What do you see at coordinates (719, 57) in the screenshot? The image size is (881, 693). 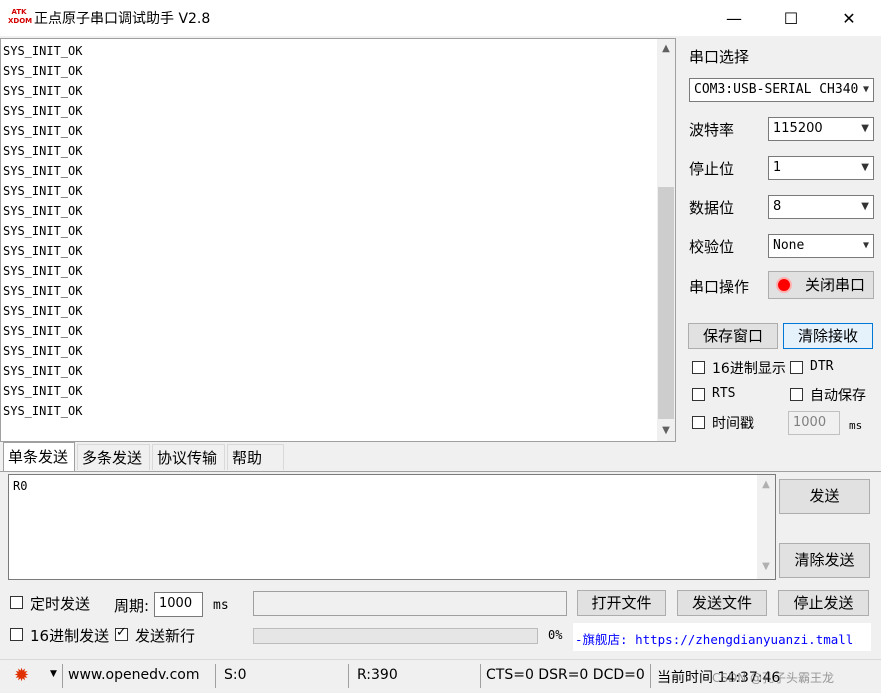 I see `port-select-label: 串口选择` at bounding box center [719, 57].